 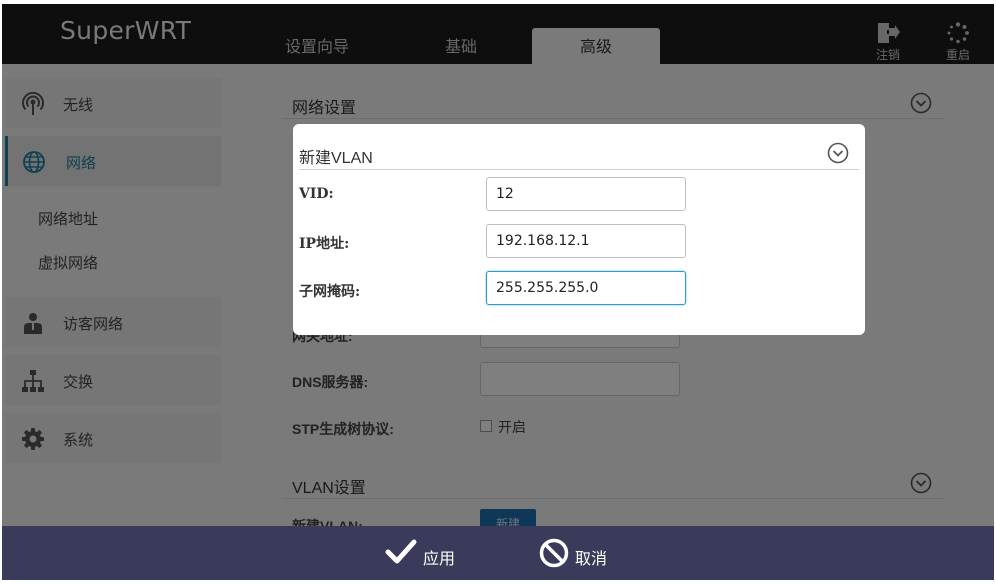 I want to click on chevron-down-icon, so click(x=838, y=153).